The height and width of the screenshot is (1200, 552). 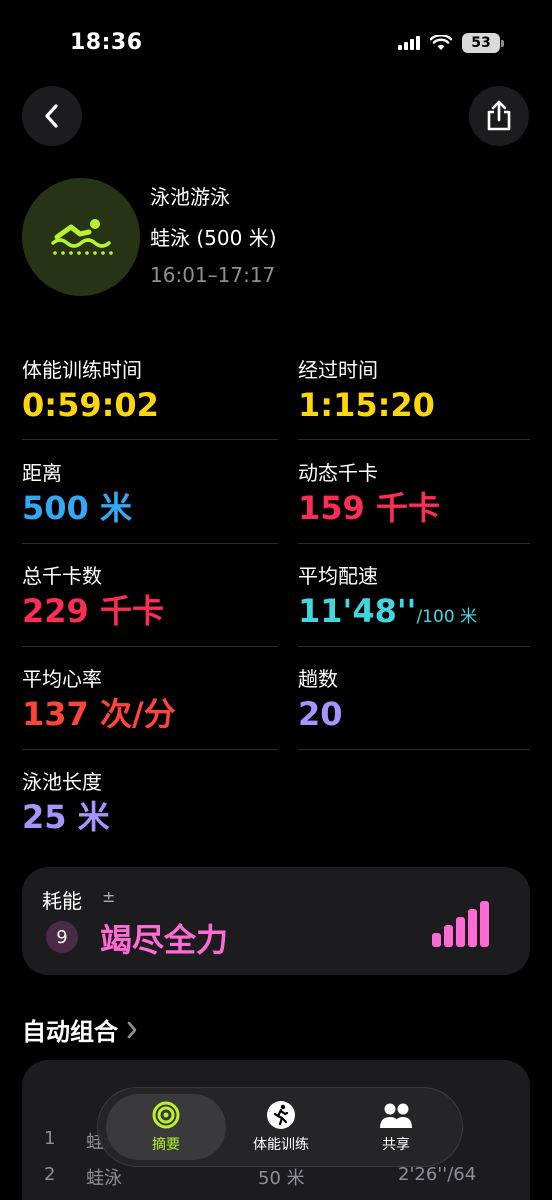 I want to click on metric-active-calories: 动态千卡 159 千卡, so click(x=423, y=494).